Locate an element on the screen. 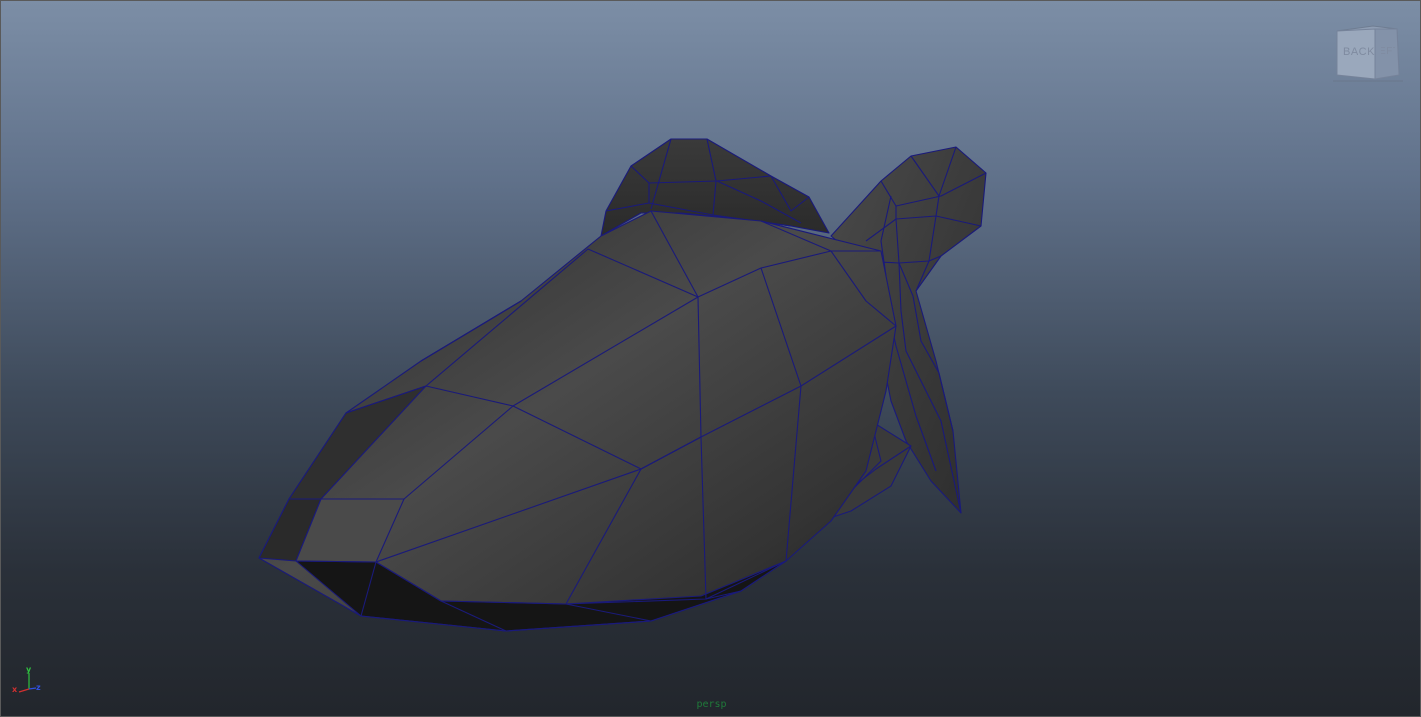 The width and height of the screenshot is (1421, 717). view-cube-left-label: LEFT is located at coordinates (1388, 51).